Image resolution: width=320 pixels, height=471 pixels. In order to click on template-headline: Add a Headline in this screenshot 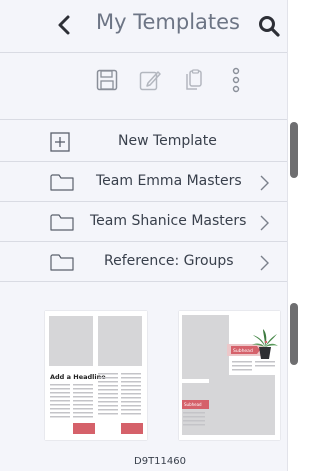, I will do `click(78, 377)`.